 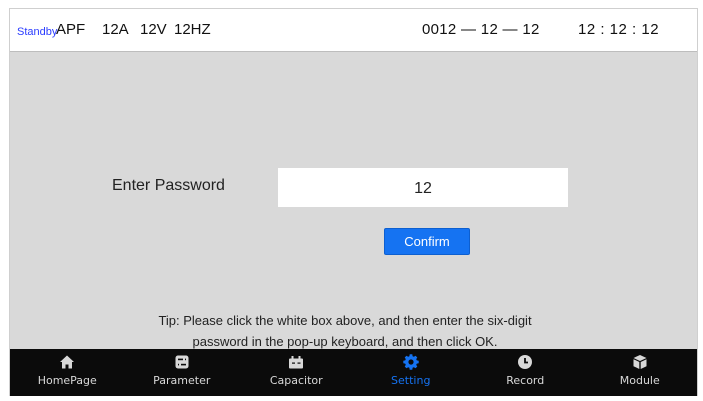 What do you see at coordinates (411, 362) in the screenshot?
I see `gear-icon` at bounding box center [411, 362].